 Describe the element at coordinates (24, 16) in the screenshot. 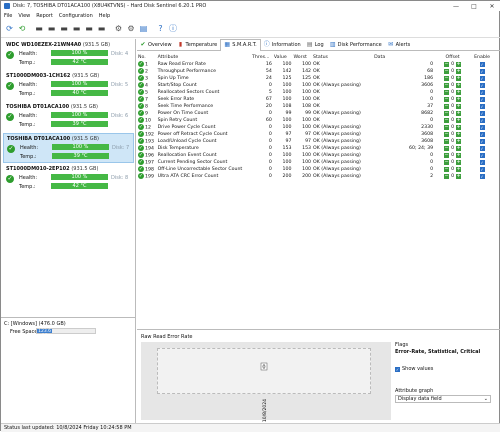

I see `menu-view: View` at that location.